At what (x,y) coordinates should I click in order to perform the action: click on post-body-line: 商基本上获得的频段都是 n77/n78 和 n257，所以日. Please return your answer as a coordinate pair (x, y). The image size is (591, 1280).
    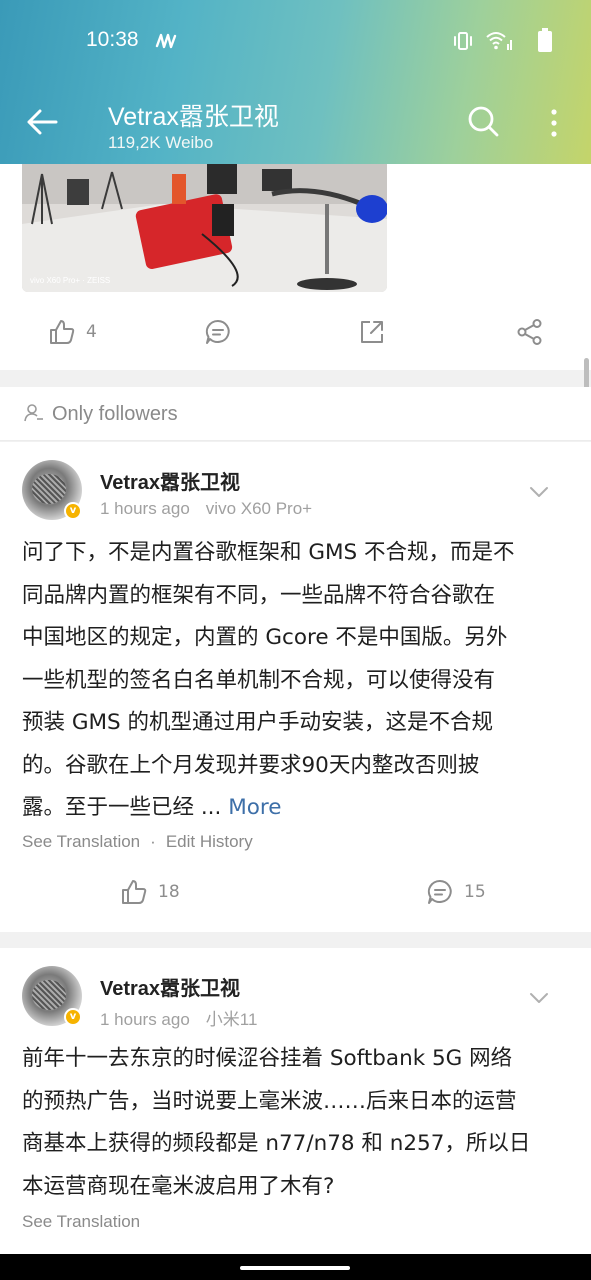
    Looking at the image, I should click on (276, 1143).